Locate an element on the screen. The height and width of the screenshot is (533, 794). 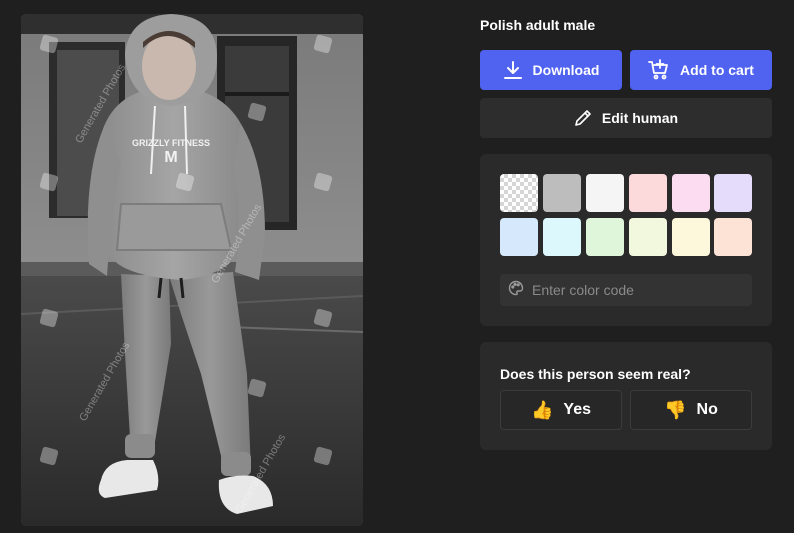
swatch-transparent is located at coordinates (519, 193).